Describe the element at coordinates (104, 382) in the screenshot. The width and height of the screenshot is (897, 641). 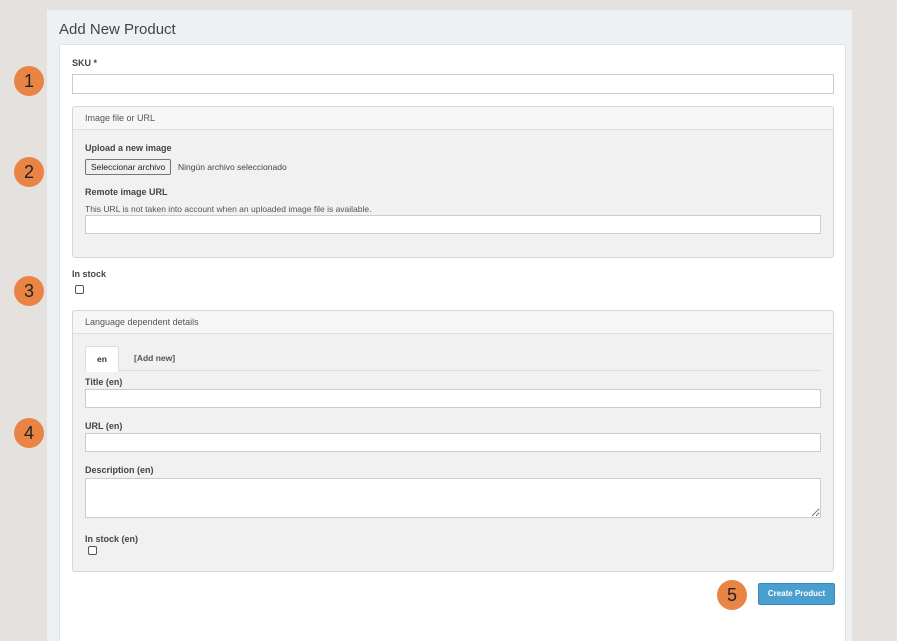
I see `title-en-label: Title (en)` at that location.